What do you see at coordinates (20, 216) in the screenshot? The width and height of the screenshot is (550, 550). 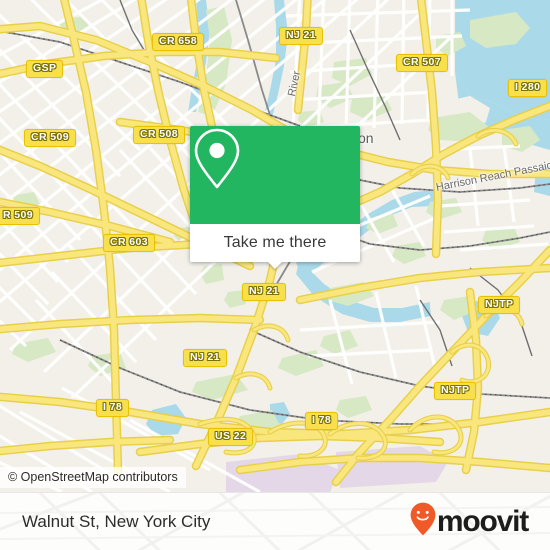 I see `road-shield: R 509` at bounding box center [20, 216].